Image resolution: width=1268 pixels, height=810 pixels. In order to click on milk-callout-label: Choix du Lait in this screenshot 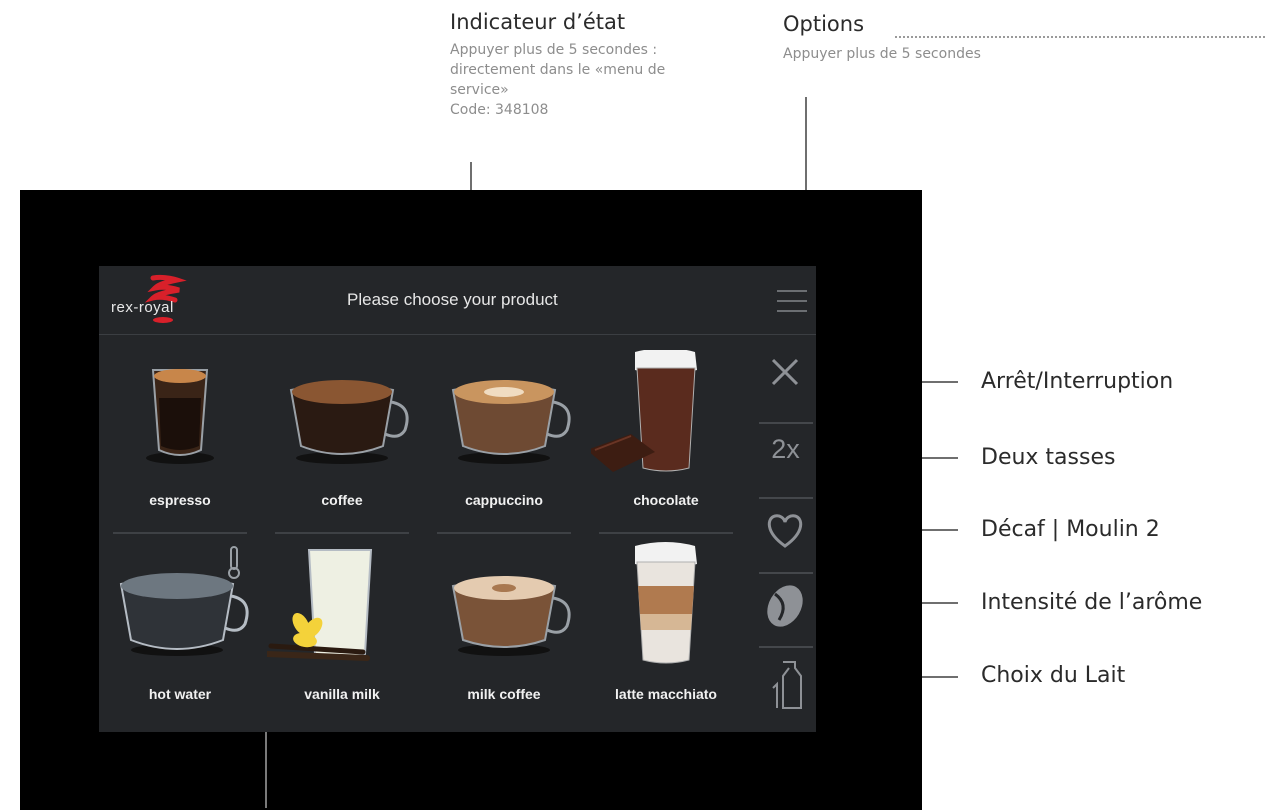, I will do `click(1053, 675)`.